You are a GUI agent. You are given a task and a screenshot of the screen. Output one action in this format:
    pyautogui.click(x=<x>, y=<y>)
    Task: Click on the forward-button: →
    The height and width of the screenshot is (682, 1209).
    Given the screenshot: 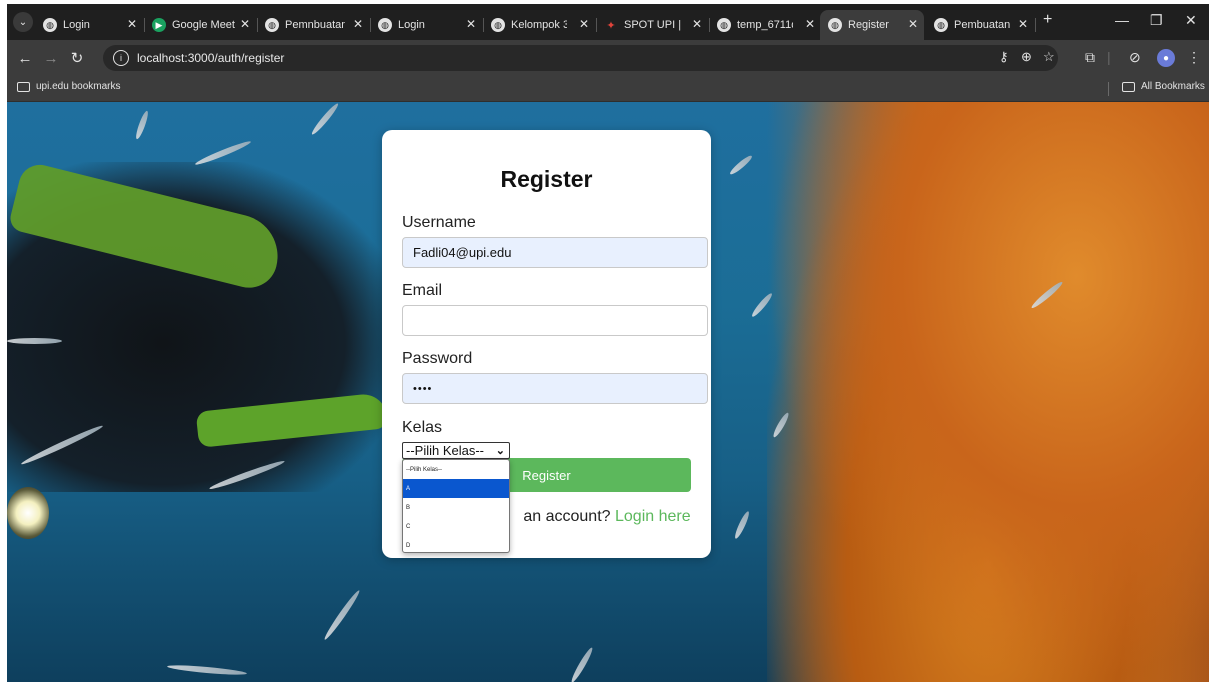 What is the action you would take?
    pyautogui.click(x=51, y=58)
    